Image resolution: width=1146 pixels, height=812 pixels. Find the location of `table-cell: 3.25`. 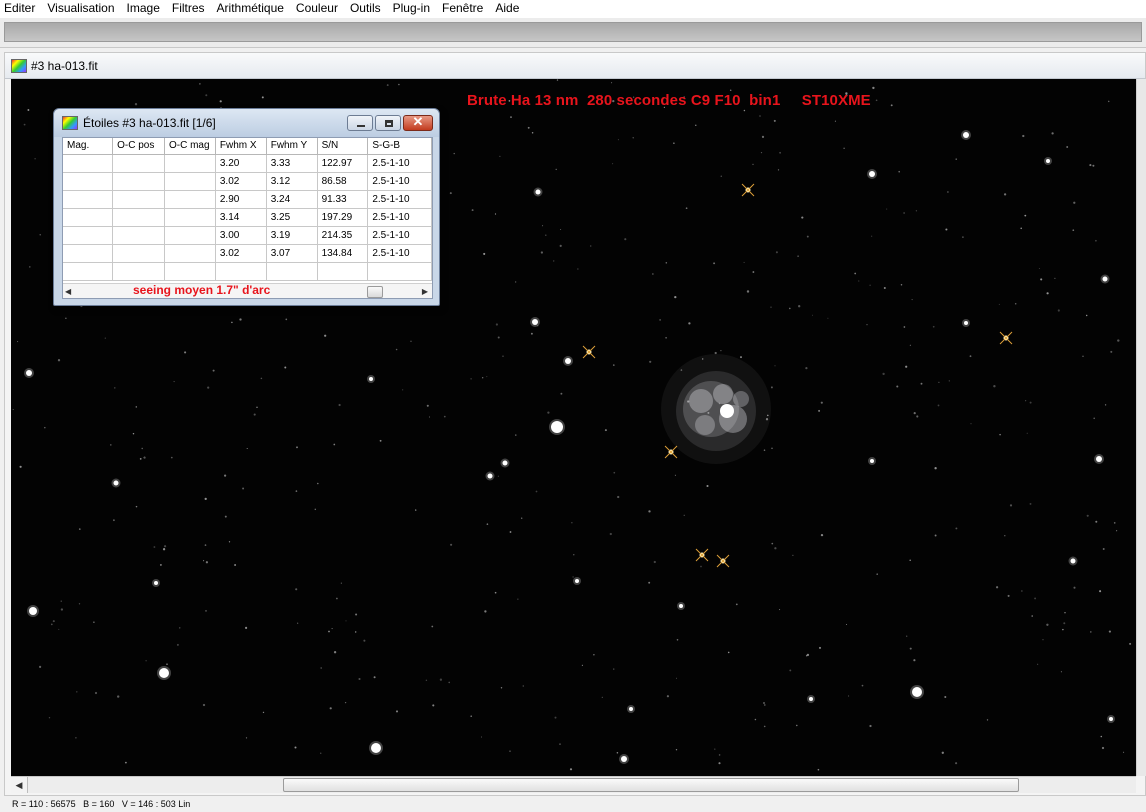

table-cell: 3.25 is located at coordinates (292, 217).